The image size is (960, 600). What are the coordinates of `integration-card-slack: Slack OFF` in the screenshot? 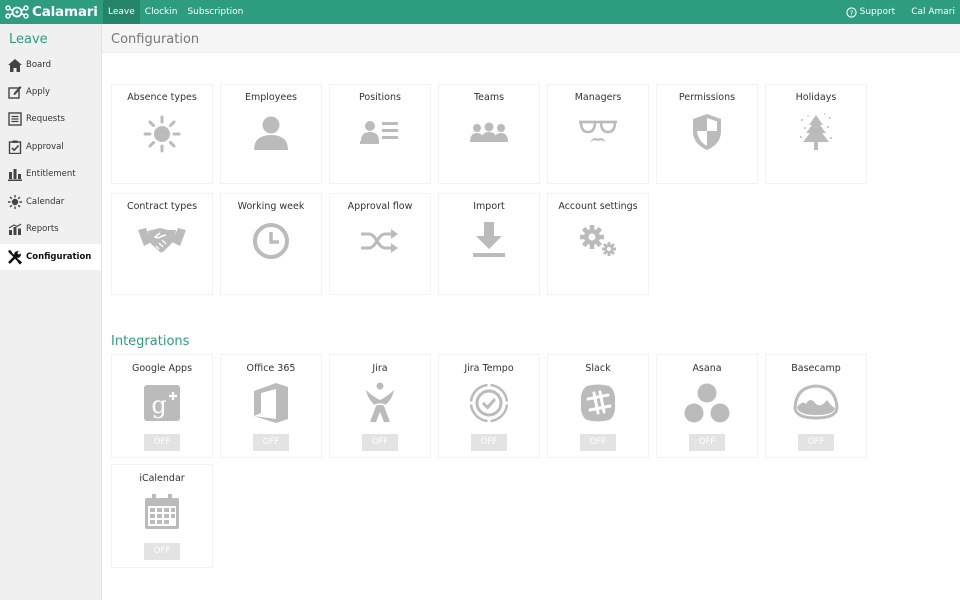 It's located at (598, 406).